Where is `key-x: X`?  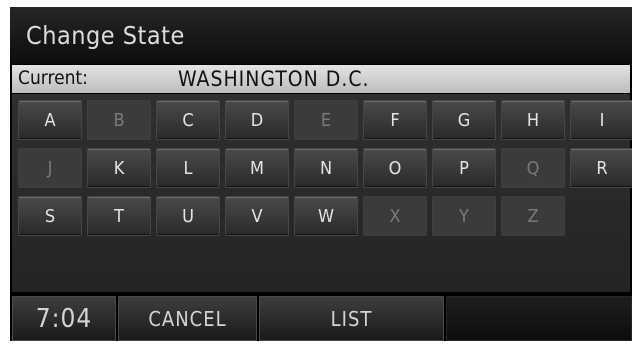
key-x: X is located at coordinates (395, 216).